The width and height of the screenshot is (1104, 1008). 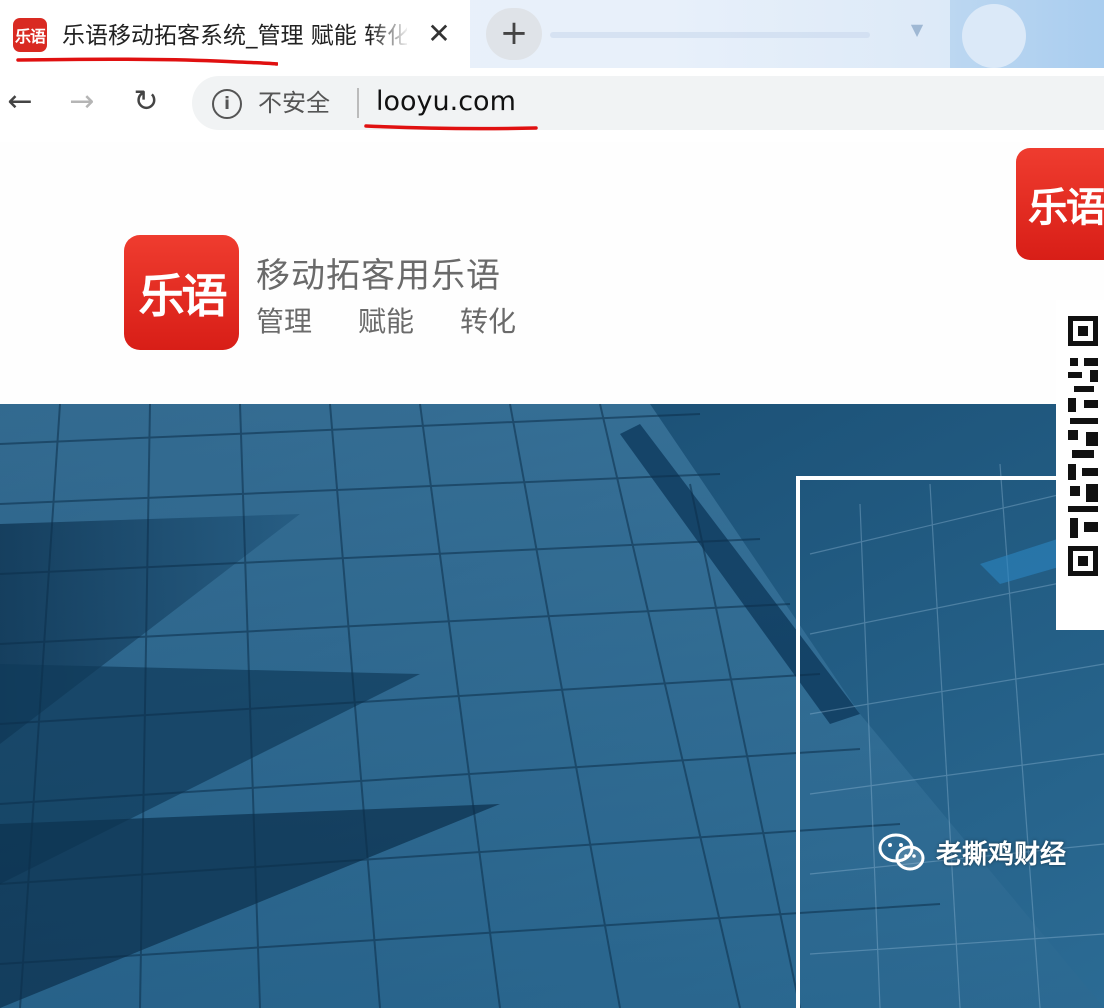 I want to click on blurred-tab-placeholder, so click(x=710, y=35).